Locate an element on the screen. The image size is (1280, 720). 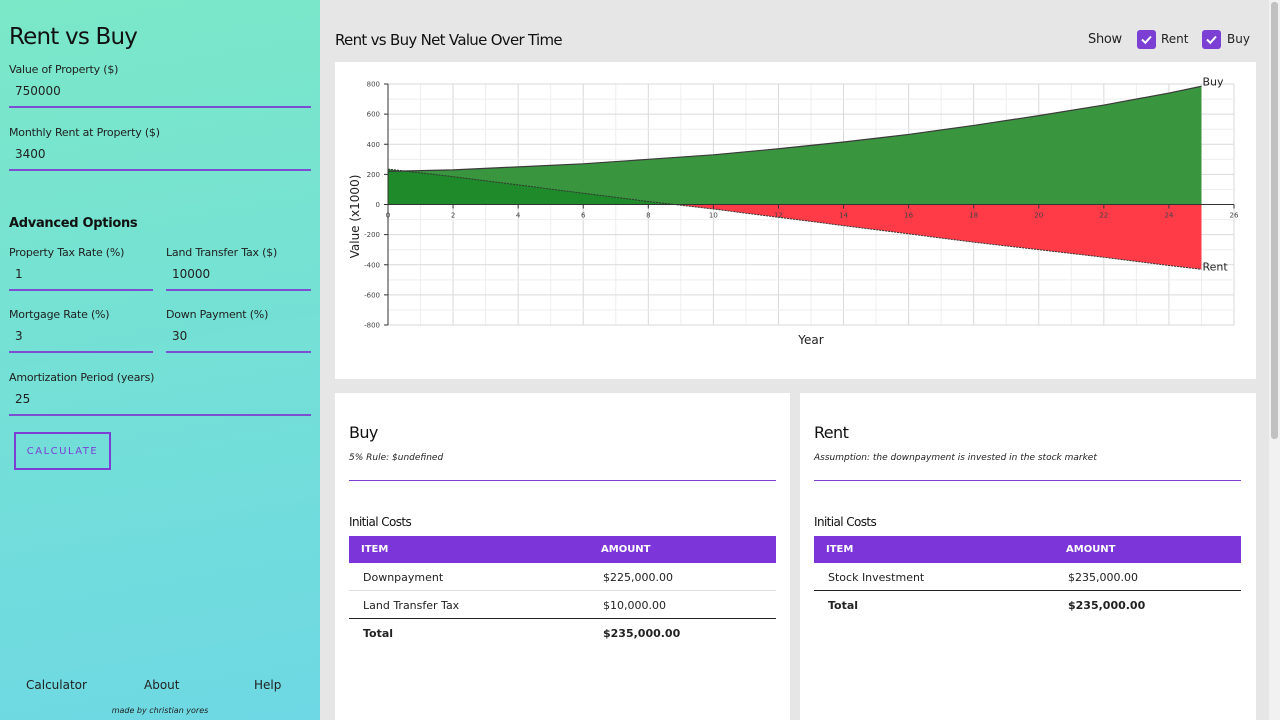
rent-table-header: ITEM AMOUNT is located at coordinates (1027, 549).